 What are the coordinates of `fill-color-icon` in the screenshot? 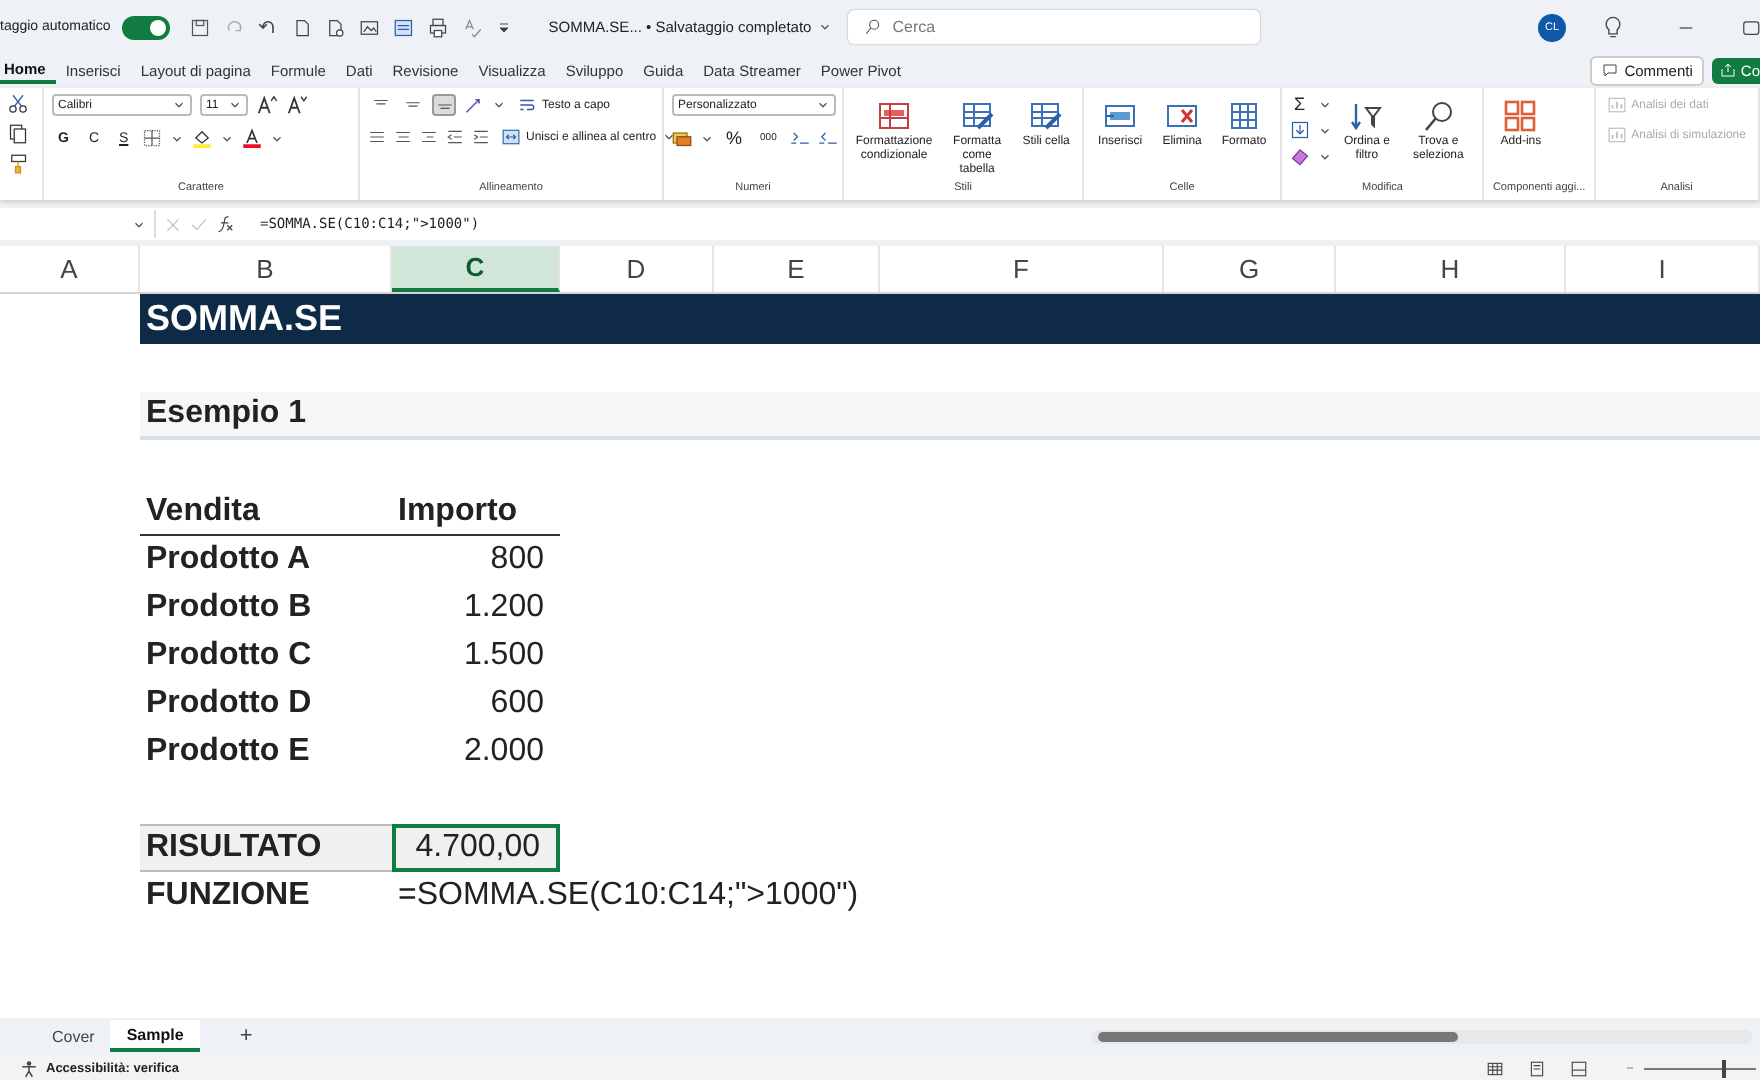 It's located at (202, 138).